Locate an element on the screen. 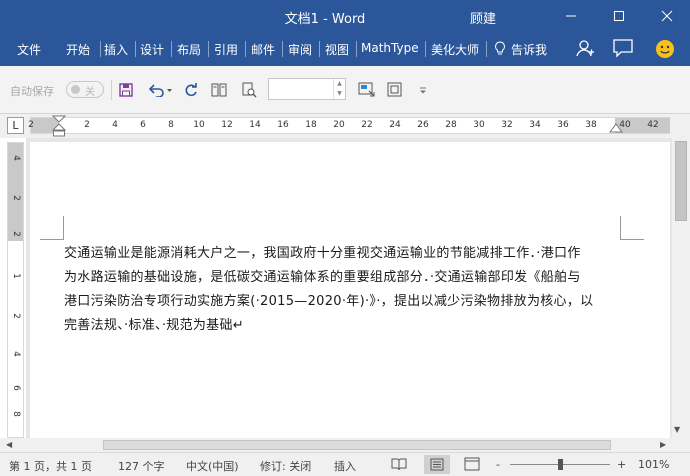  tab-insert: 插入 is located at coordinates (116, 49).